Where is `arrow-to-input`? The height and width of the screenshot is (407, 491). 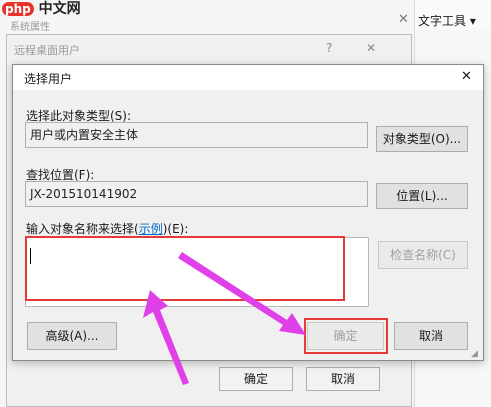
arrow-to-input is located at coordinates (166, 337).